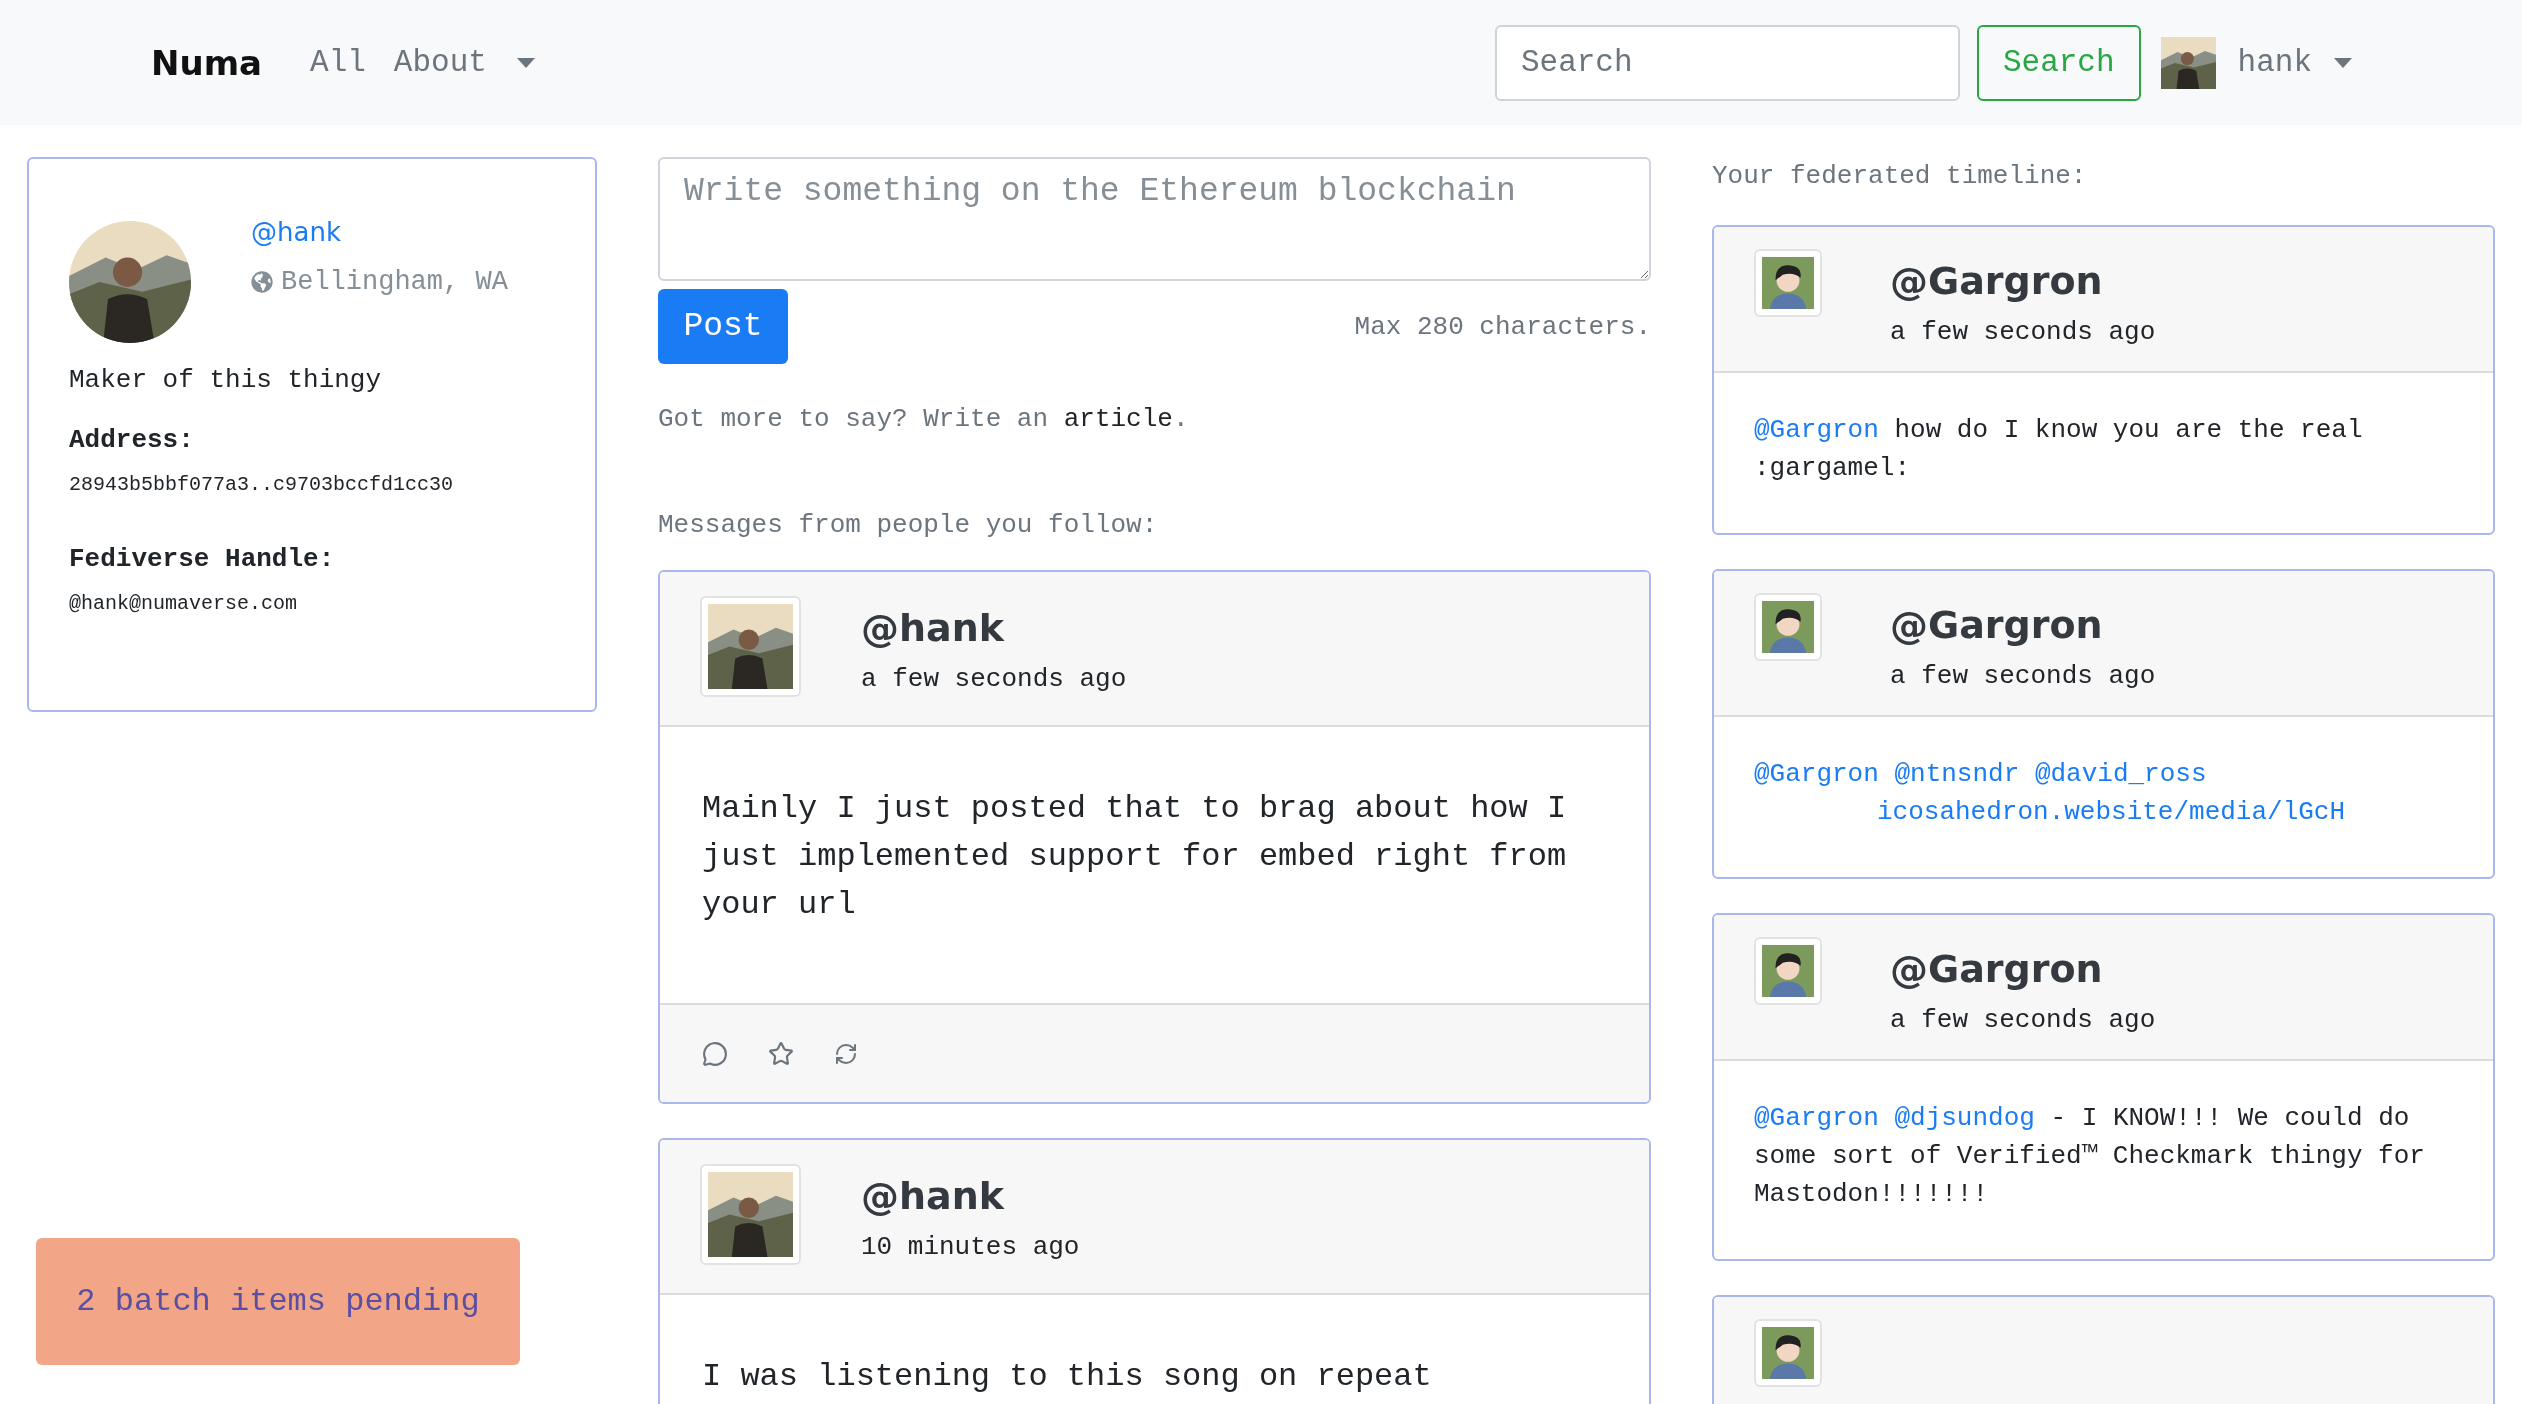 The height and width of the screenshot is (1404, 2522). I want to click on search-button: Search, so click(2058, 62).